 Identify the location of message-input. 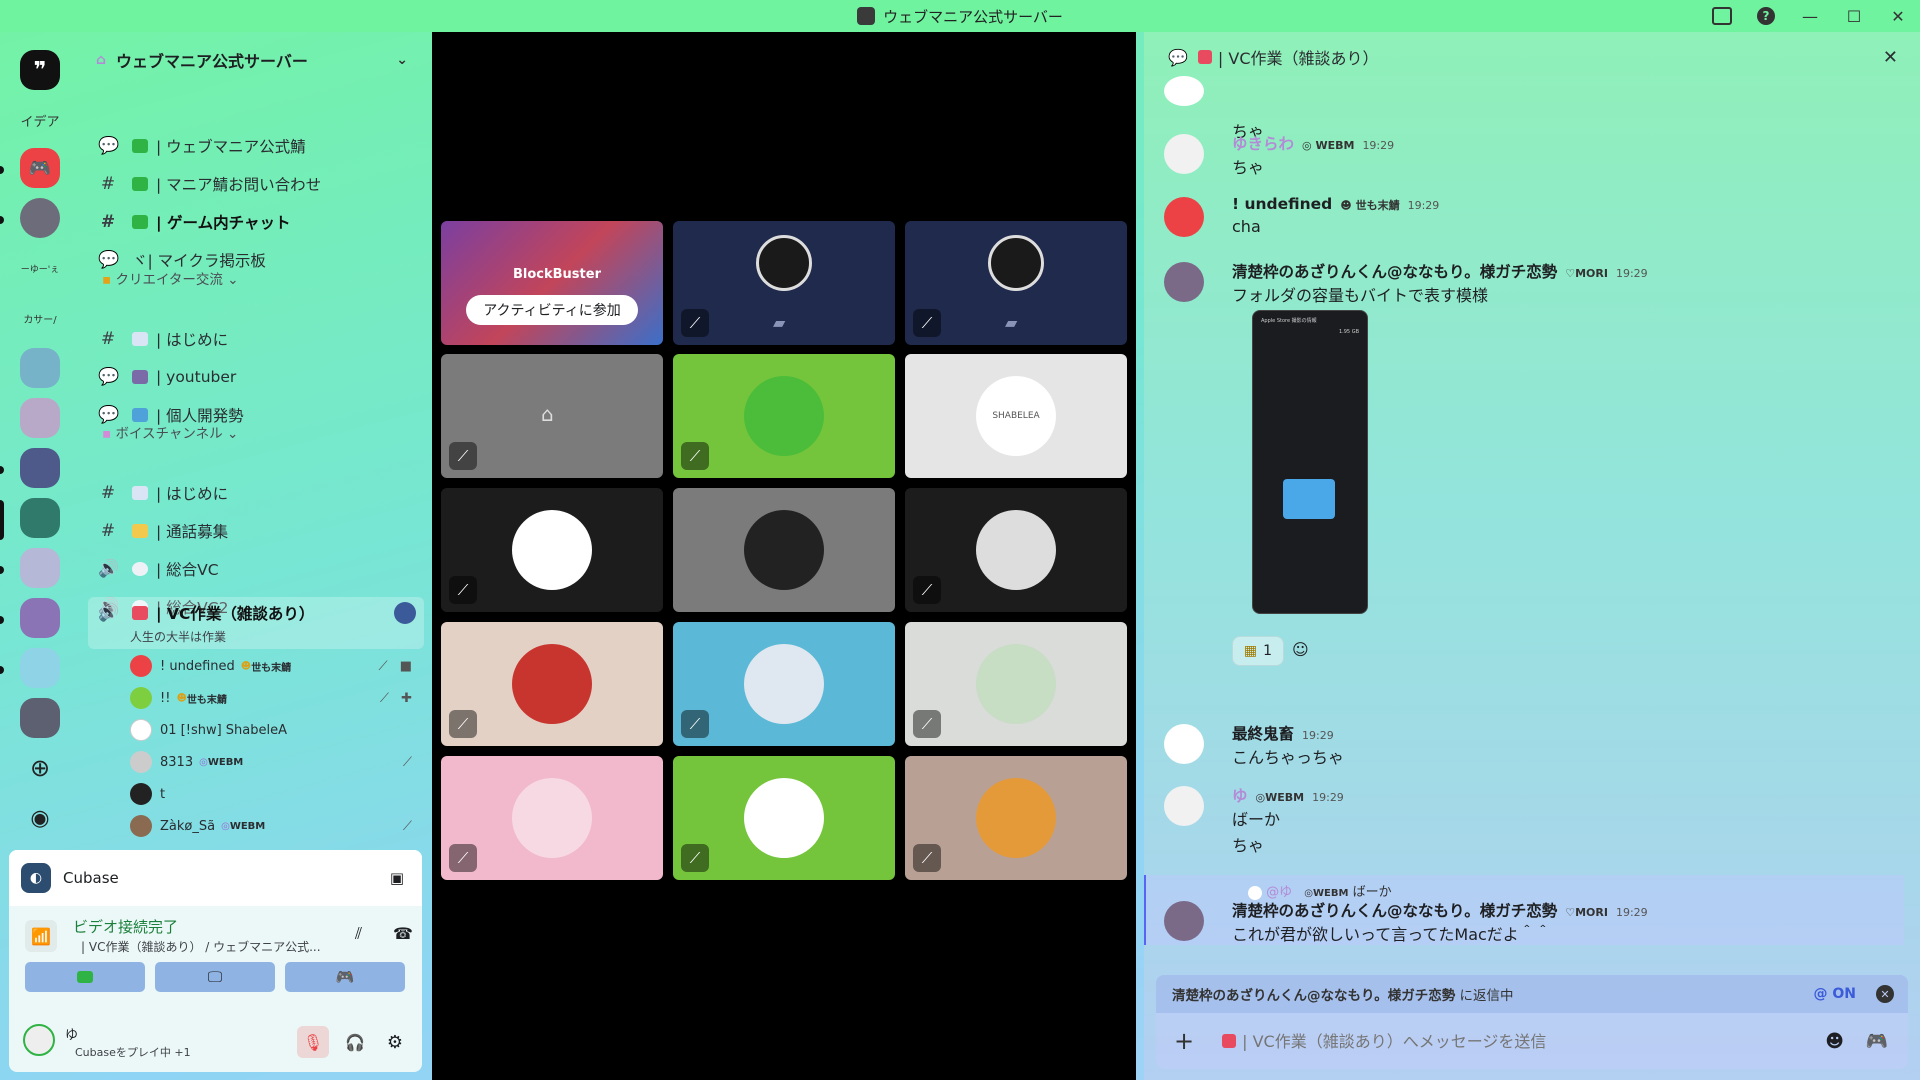
(1522, 1041).